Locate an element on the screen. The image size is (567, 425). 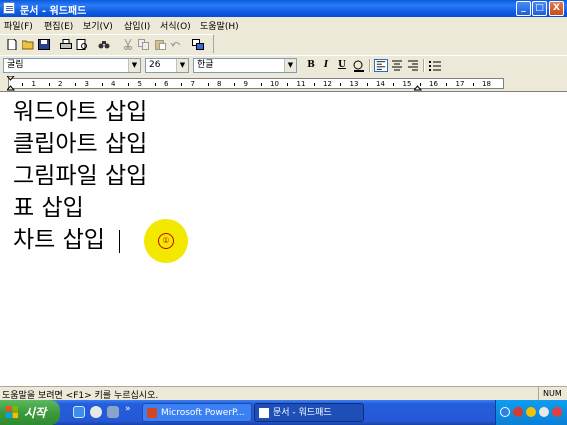
ruler: 1 2 3 4 5 6 7 8 9 10 11 12 13 14 15 16 17 18 is located at coordinates (283, 83).